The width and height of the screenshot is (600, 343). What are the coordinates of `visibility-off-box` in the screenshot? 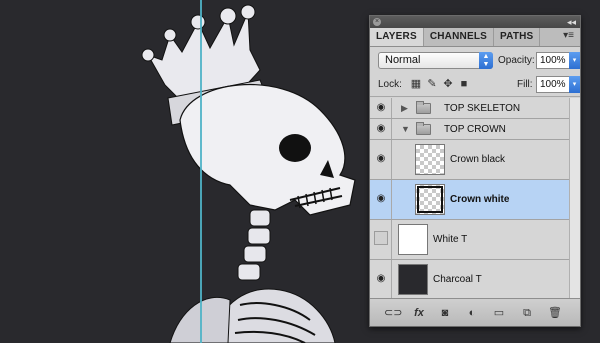 It's located at (381, 238).